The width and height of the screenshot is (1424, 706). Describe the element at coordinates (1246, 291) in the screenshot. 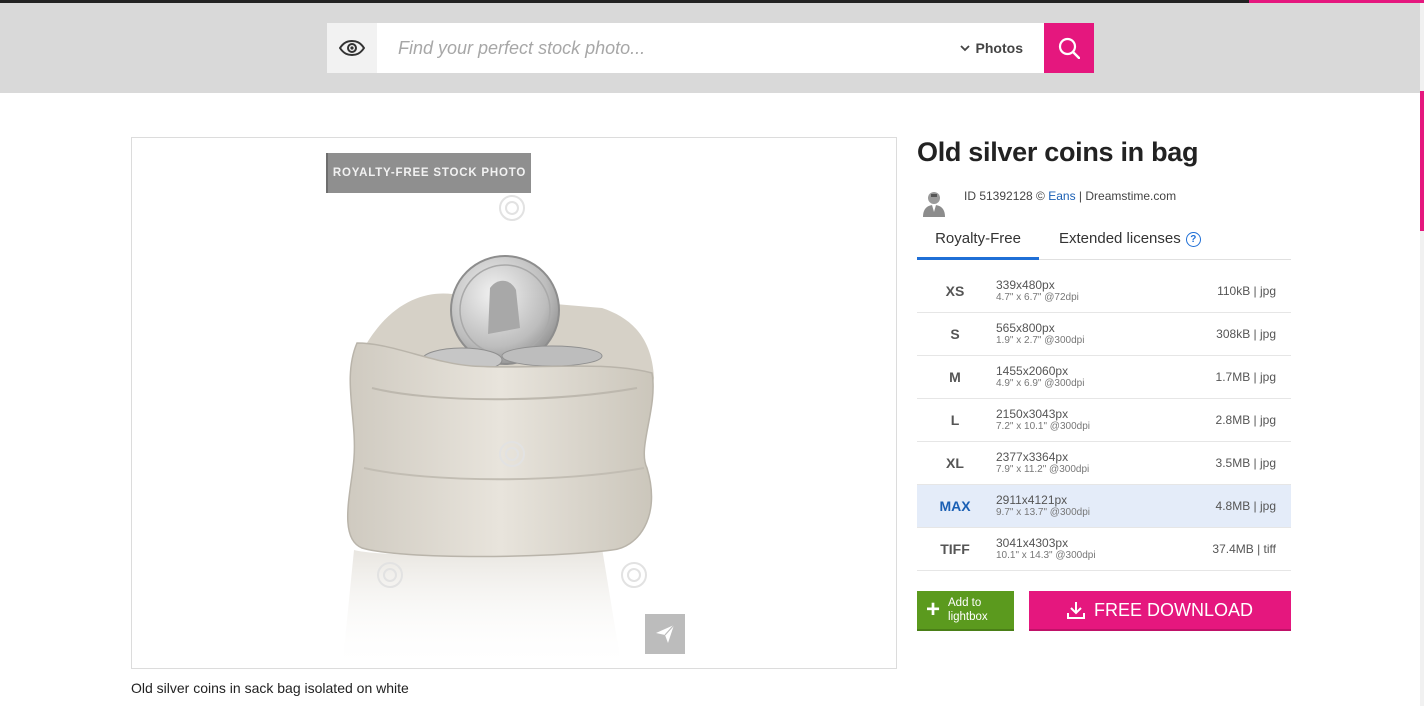

I see `size-file-info: 110kB | jpg` at that location.